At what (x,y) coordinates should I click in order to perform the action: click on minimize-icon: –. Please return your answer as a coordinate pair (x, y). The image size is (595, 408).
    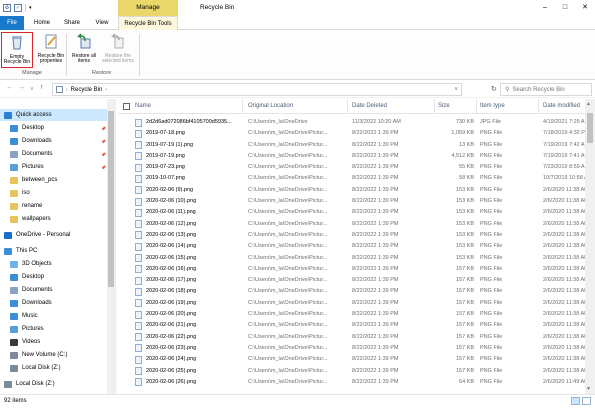
    Looking at the image, I should click on (545, 8).